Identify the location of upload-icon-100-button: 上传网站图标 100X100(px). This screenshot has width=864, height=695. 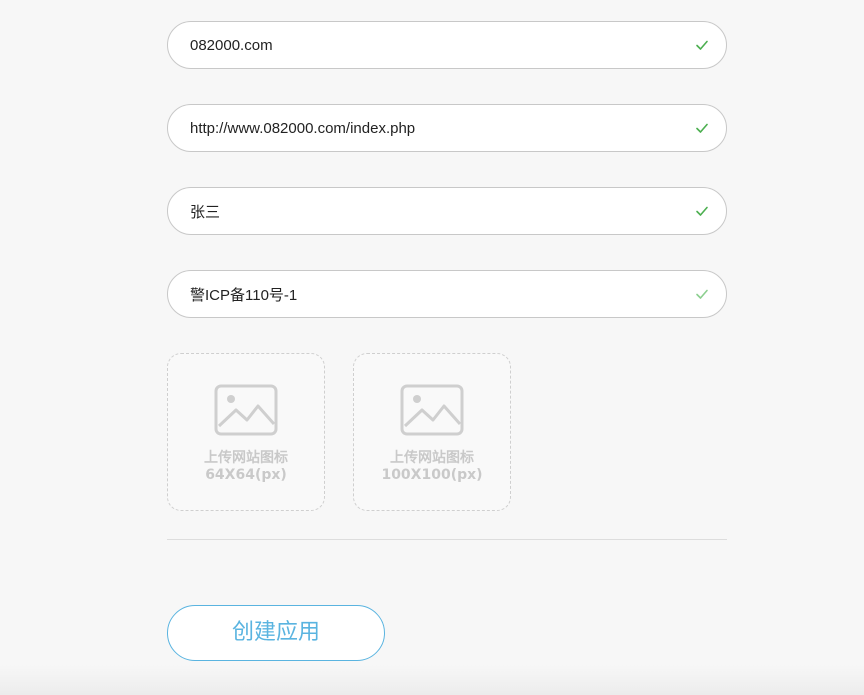
(432, 432).